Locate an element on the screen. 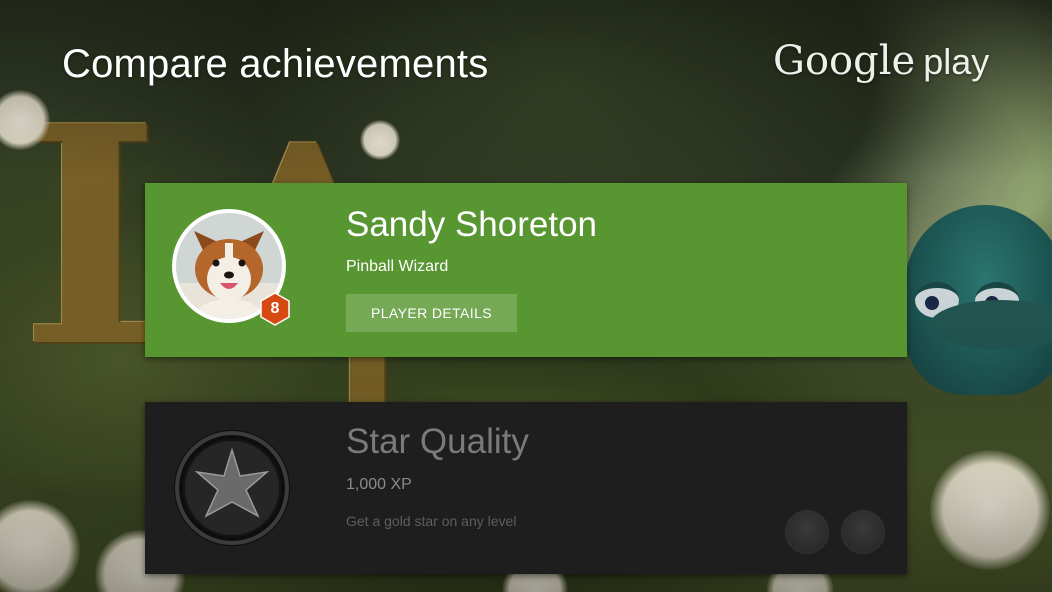  player-title: Pinball Wizard is located at coordinates (397, 266).